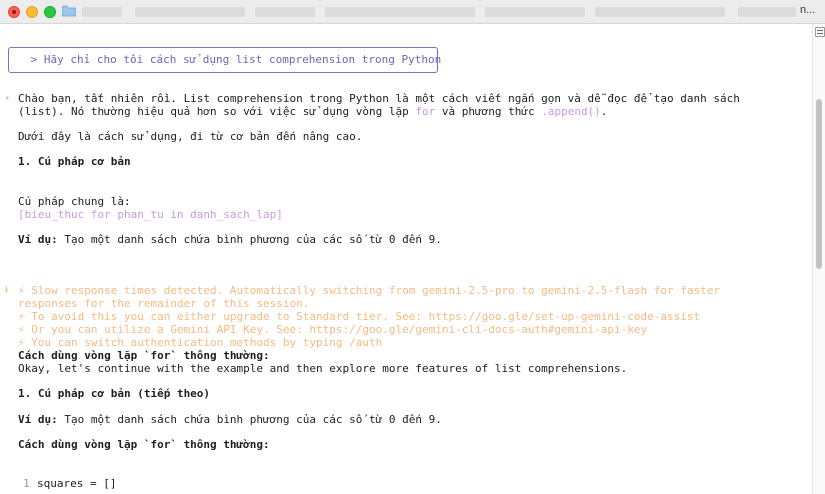  Describe the element at coordinates (77, 483) in the screenshot. I see `code-line: squares = []` at that location.